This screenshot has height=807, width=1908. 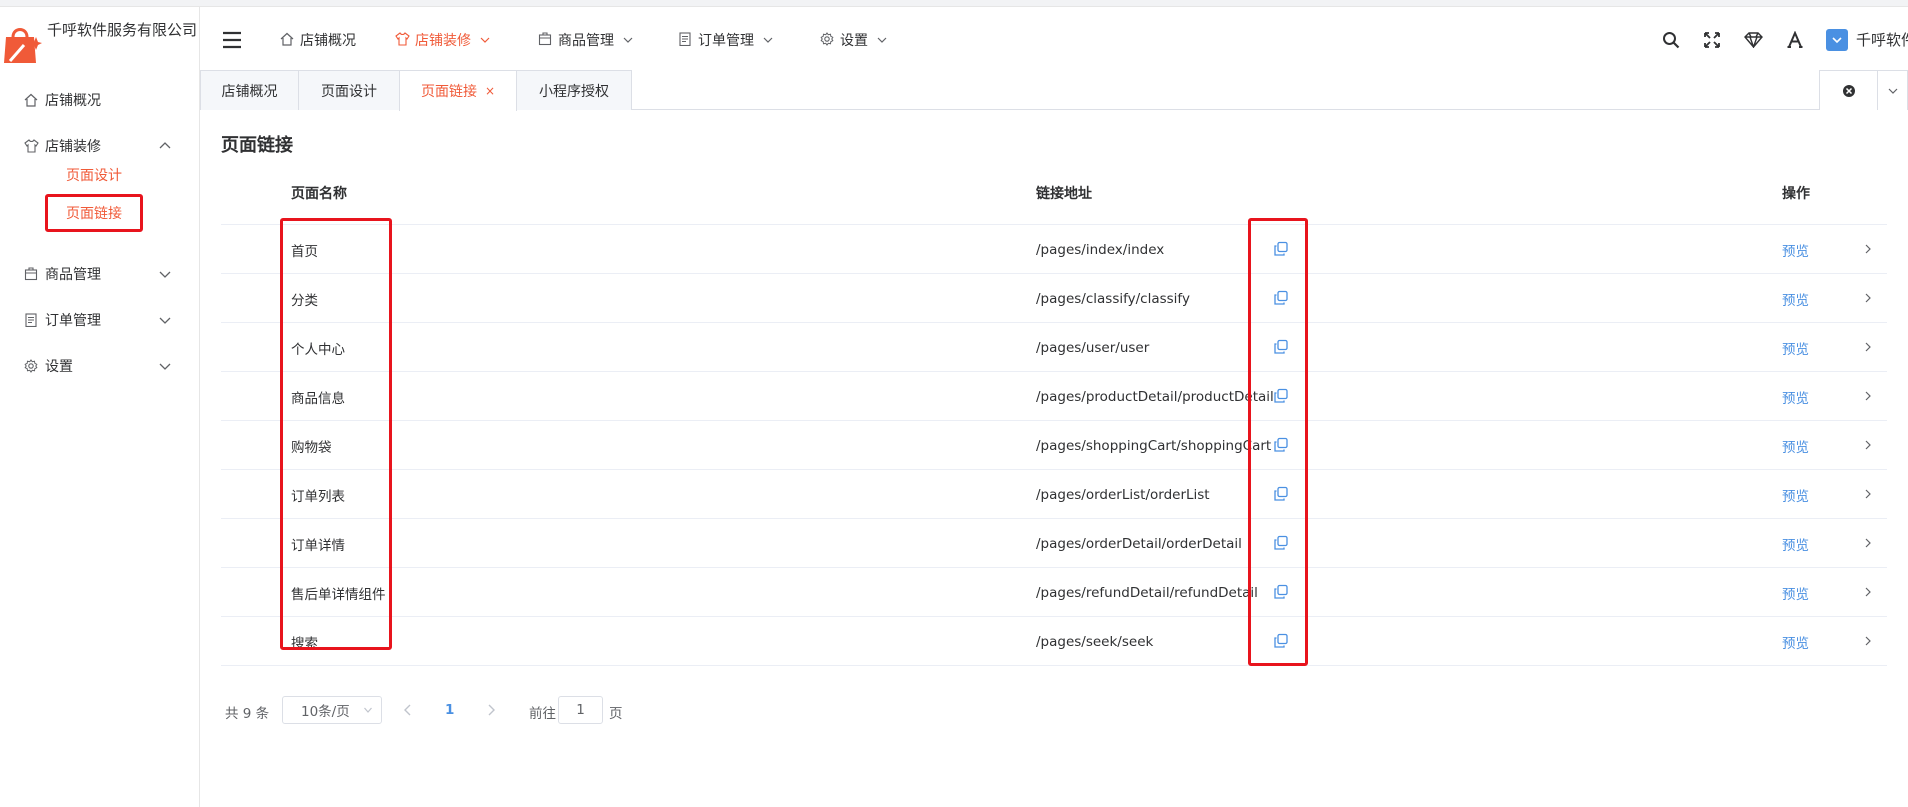 I want to click on table-row: 分类/pages/classify/classify 预览, so click(x=1054, y=298).